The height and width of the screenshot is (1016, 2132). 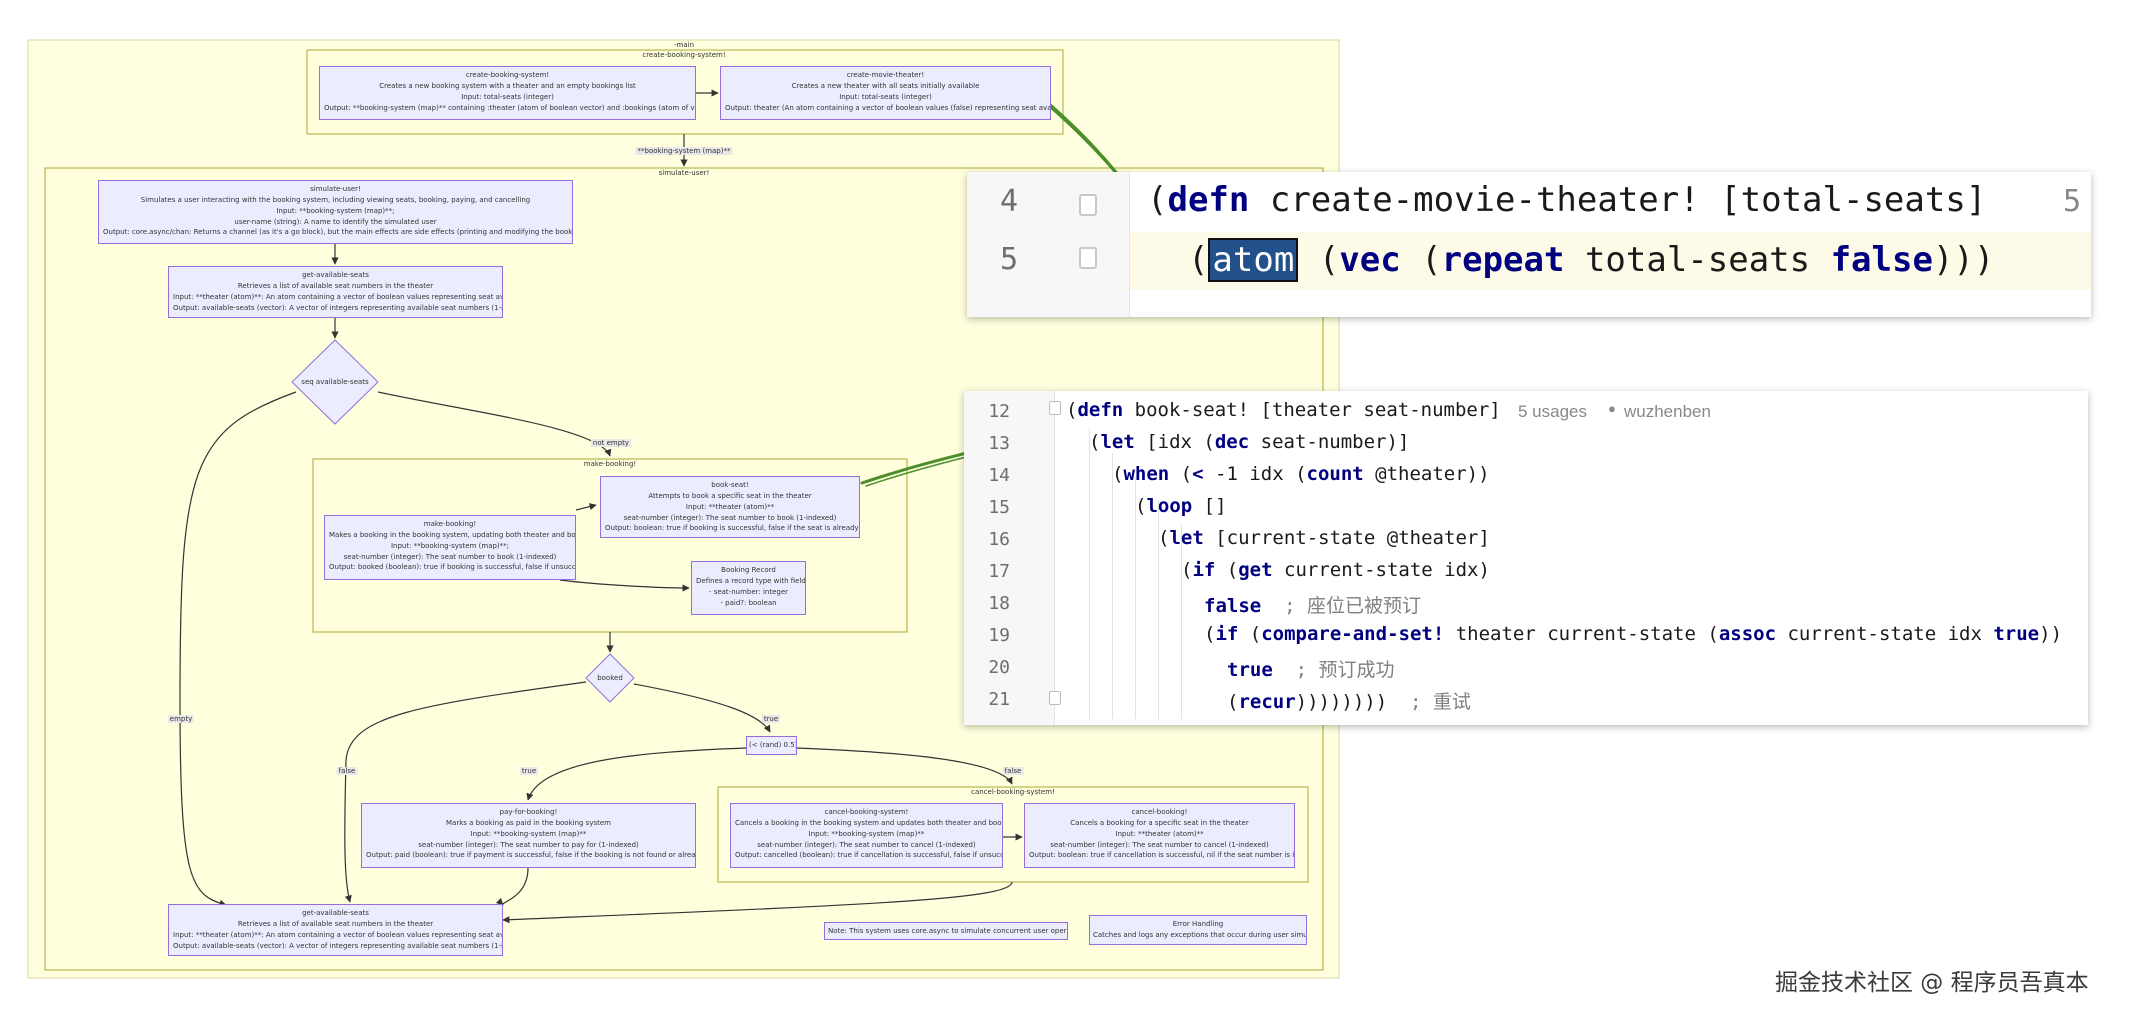 I want to click on line-number: 18, so click(x=999, y=603).